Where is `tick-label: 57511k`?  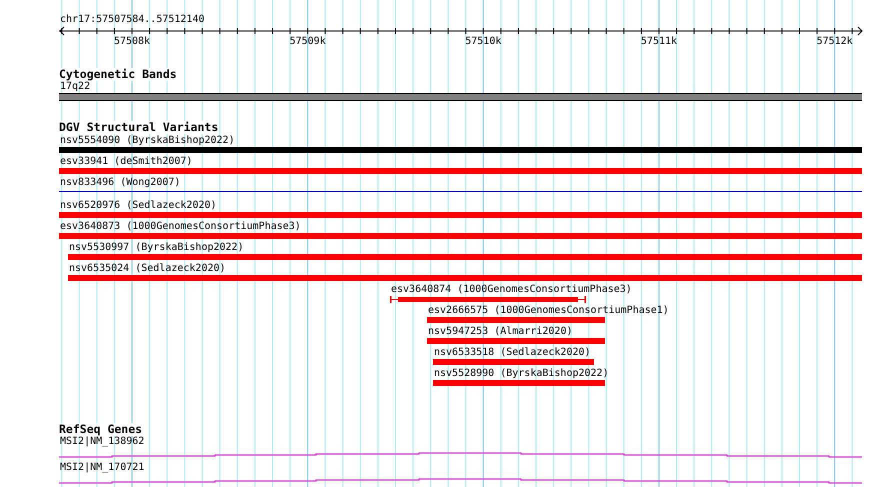 tick-label: 57511k is located at coordinates (659, 41).